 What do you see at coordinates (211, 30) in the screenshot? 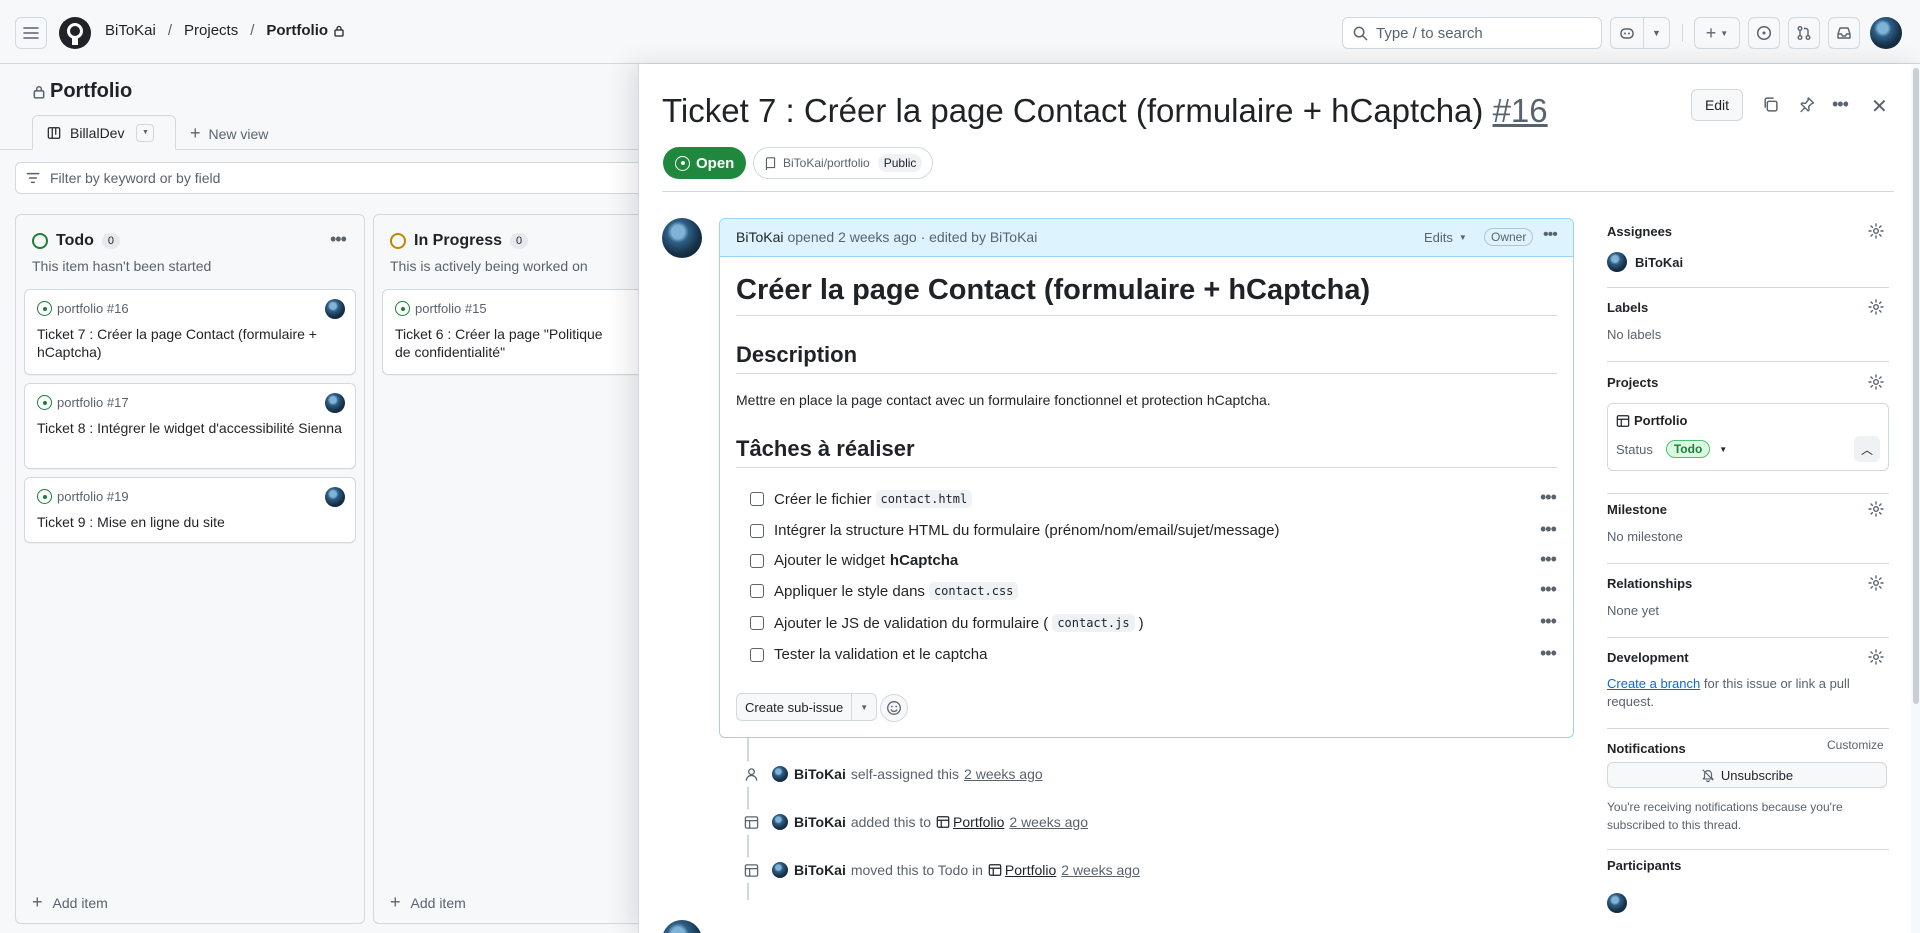
I see `breadcrumb-projects: Projects` at bounding box center [211, 30].